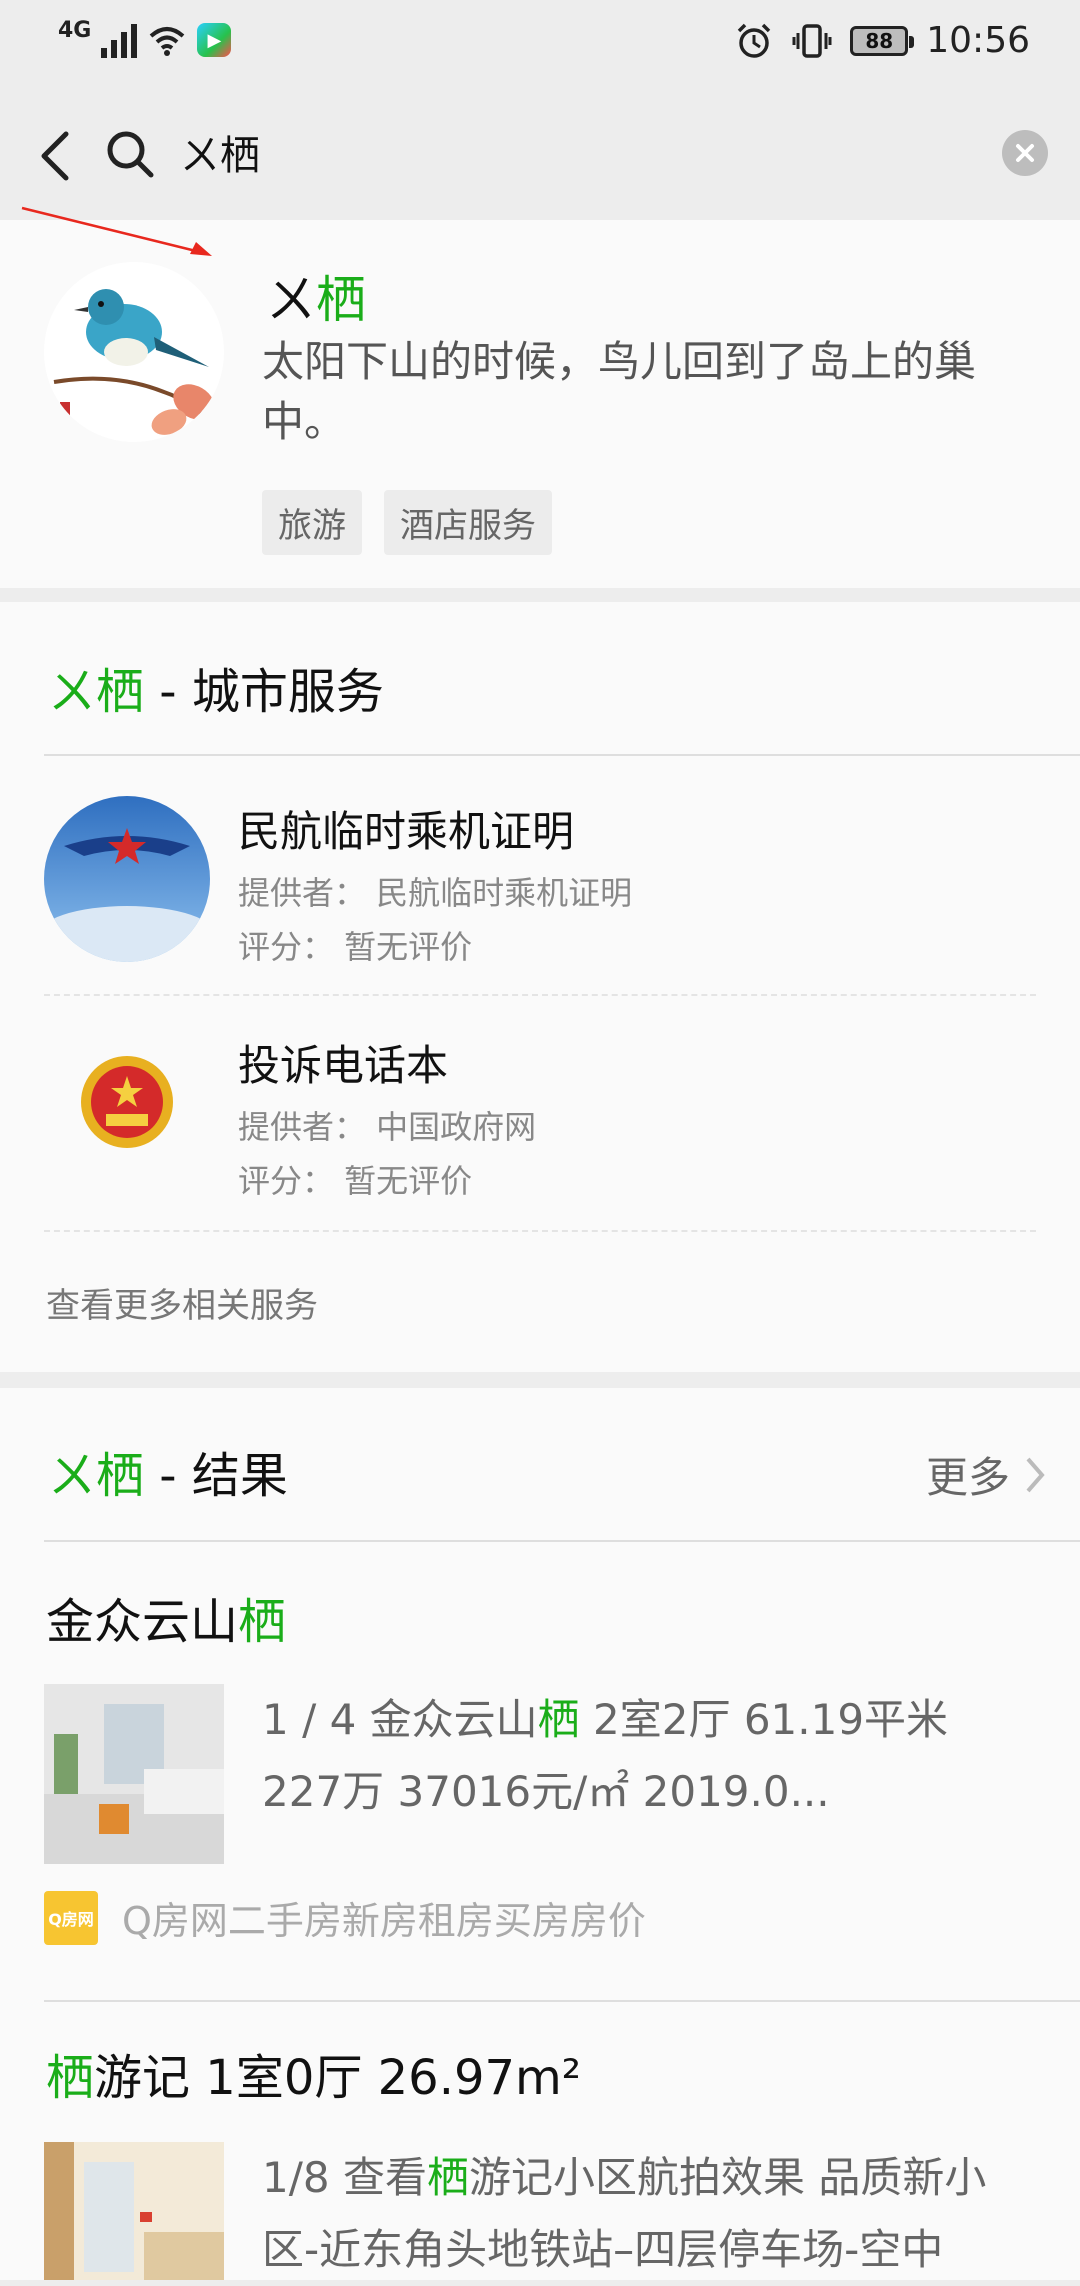  What do you see at coordinates (978, 40) in the screenshot?
I see `clock: 10:56` at bounding box center [978, 40].